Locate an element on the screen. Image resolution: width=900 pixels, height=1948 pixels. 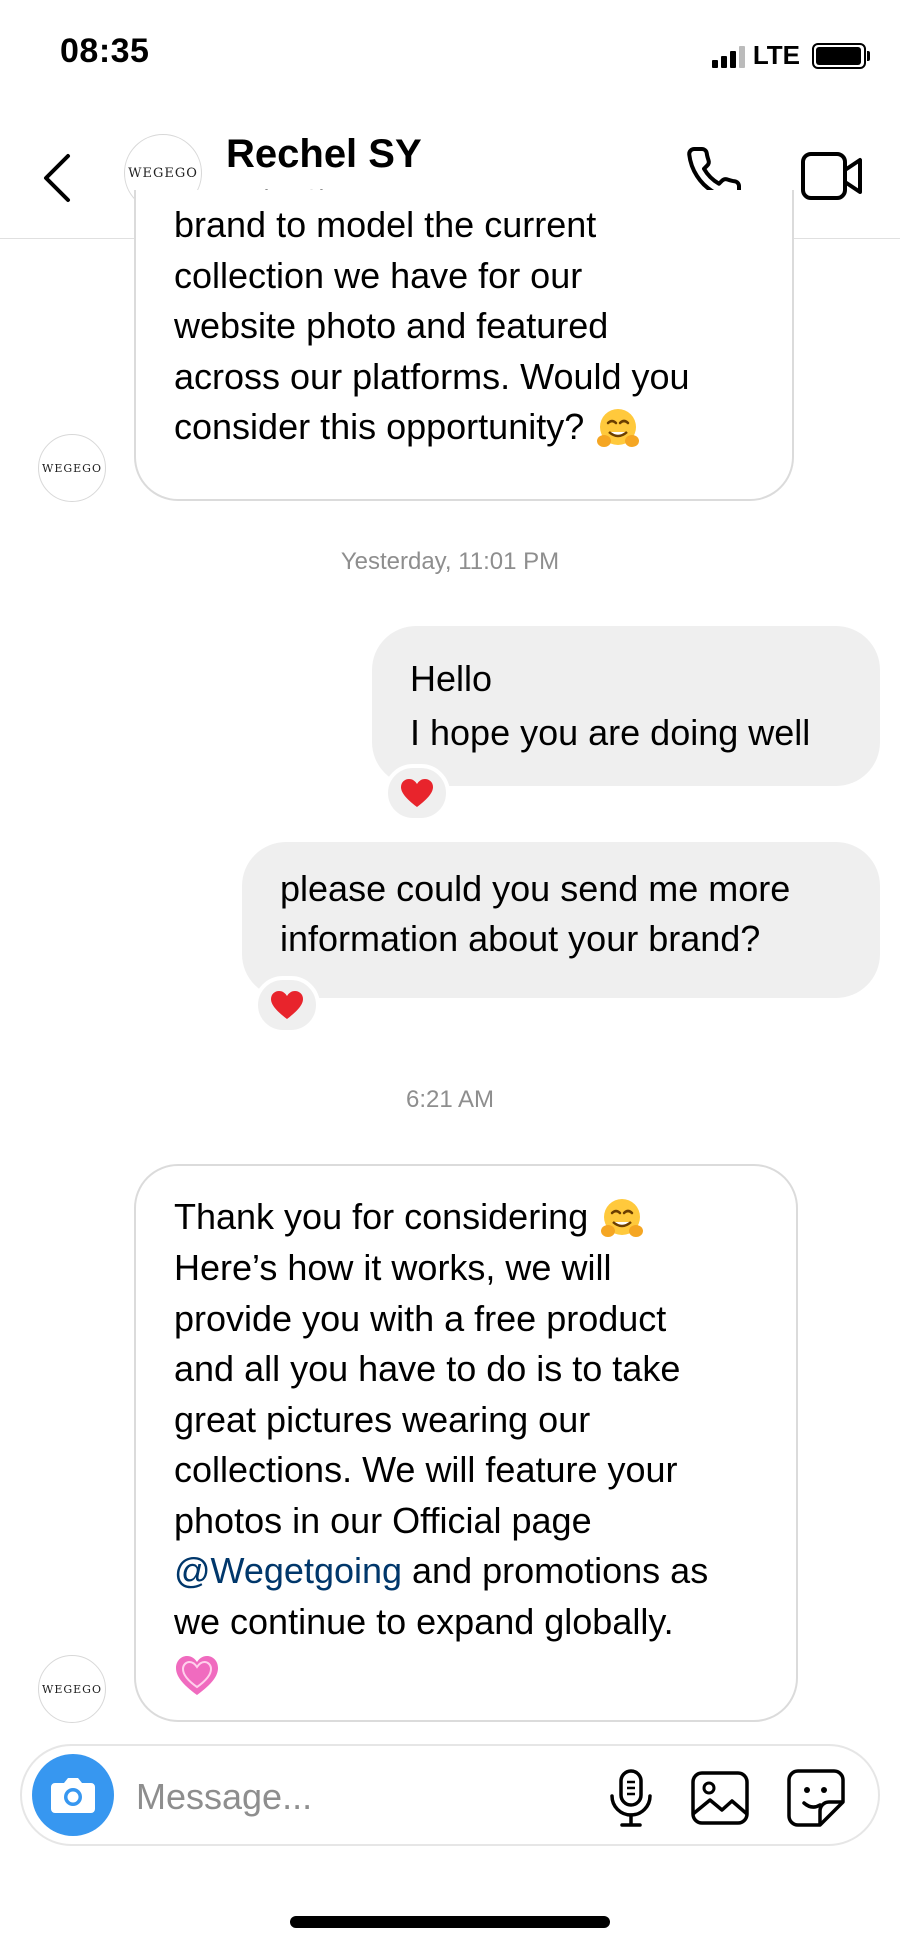
microphone-icon is located at coordinates (631, 1798).